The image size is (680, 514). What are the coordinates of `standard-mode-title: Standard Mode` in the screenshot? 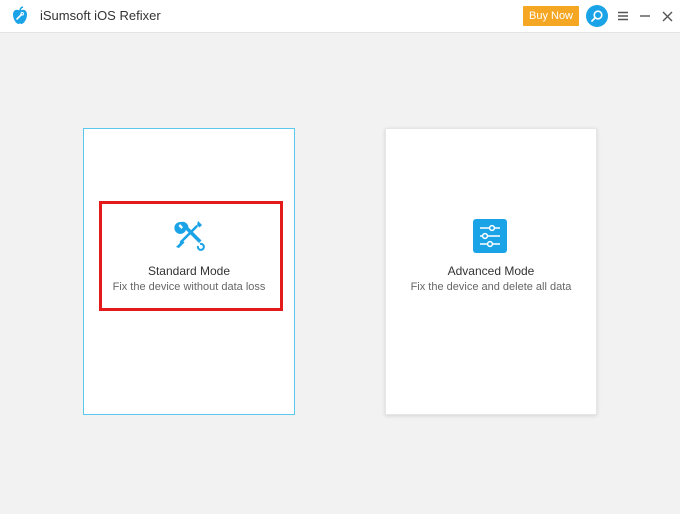 It's located at (189, 271).